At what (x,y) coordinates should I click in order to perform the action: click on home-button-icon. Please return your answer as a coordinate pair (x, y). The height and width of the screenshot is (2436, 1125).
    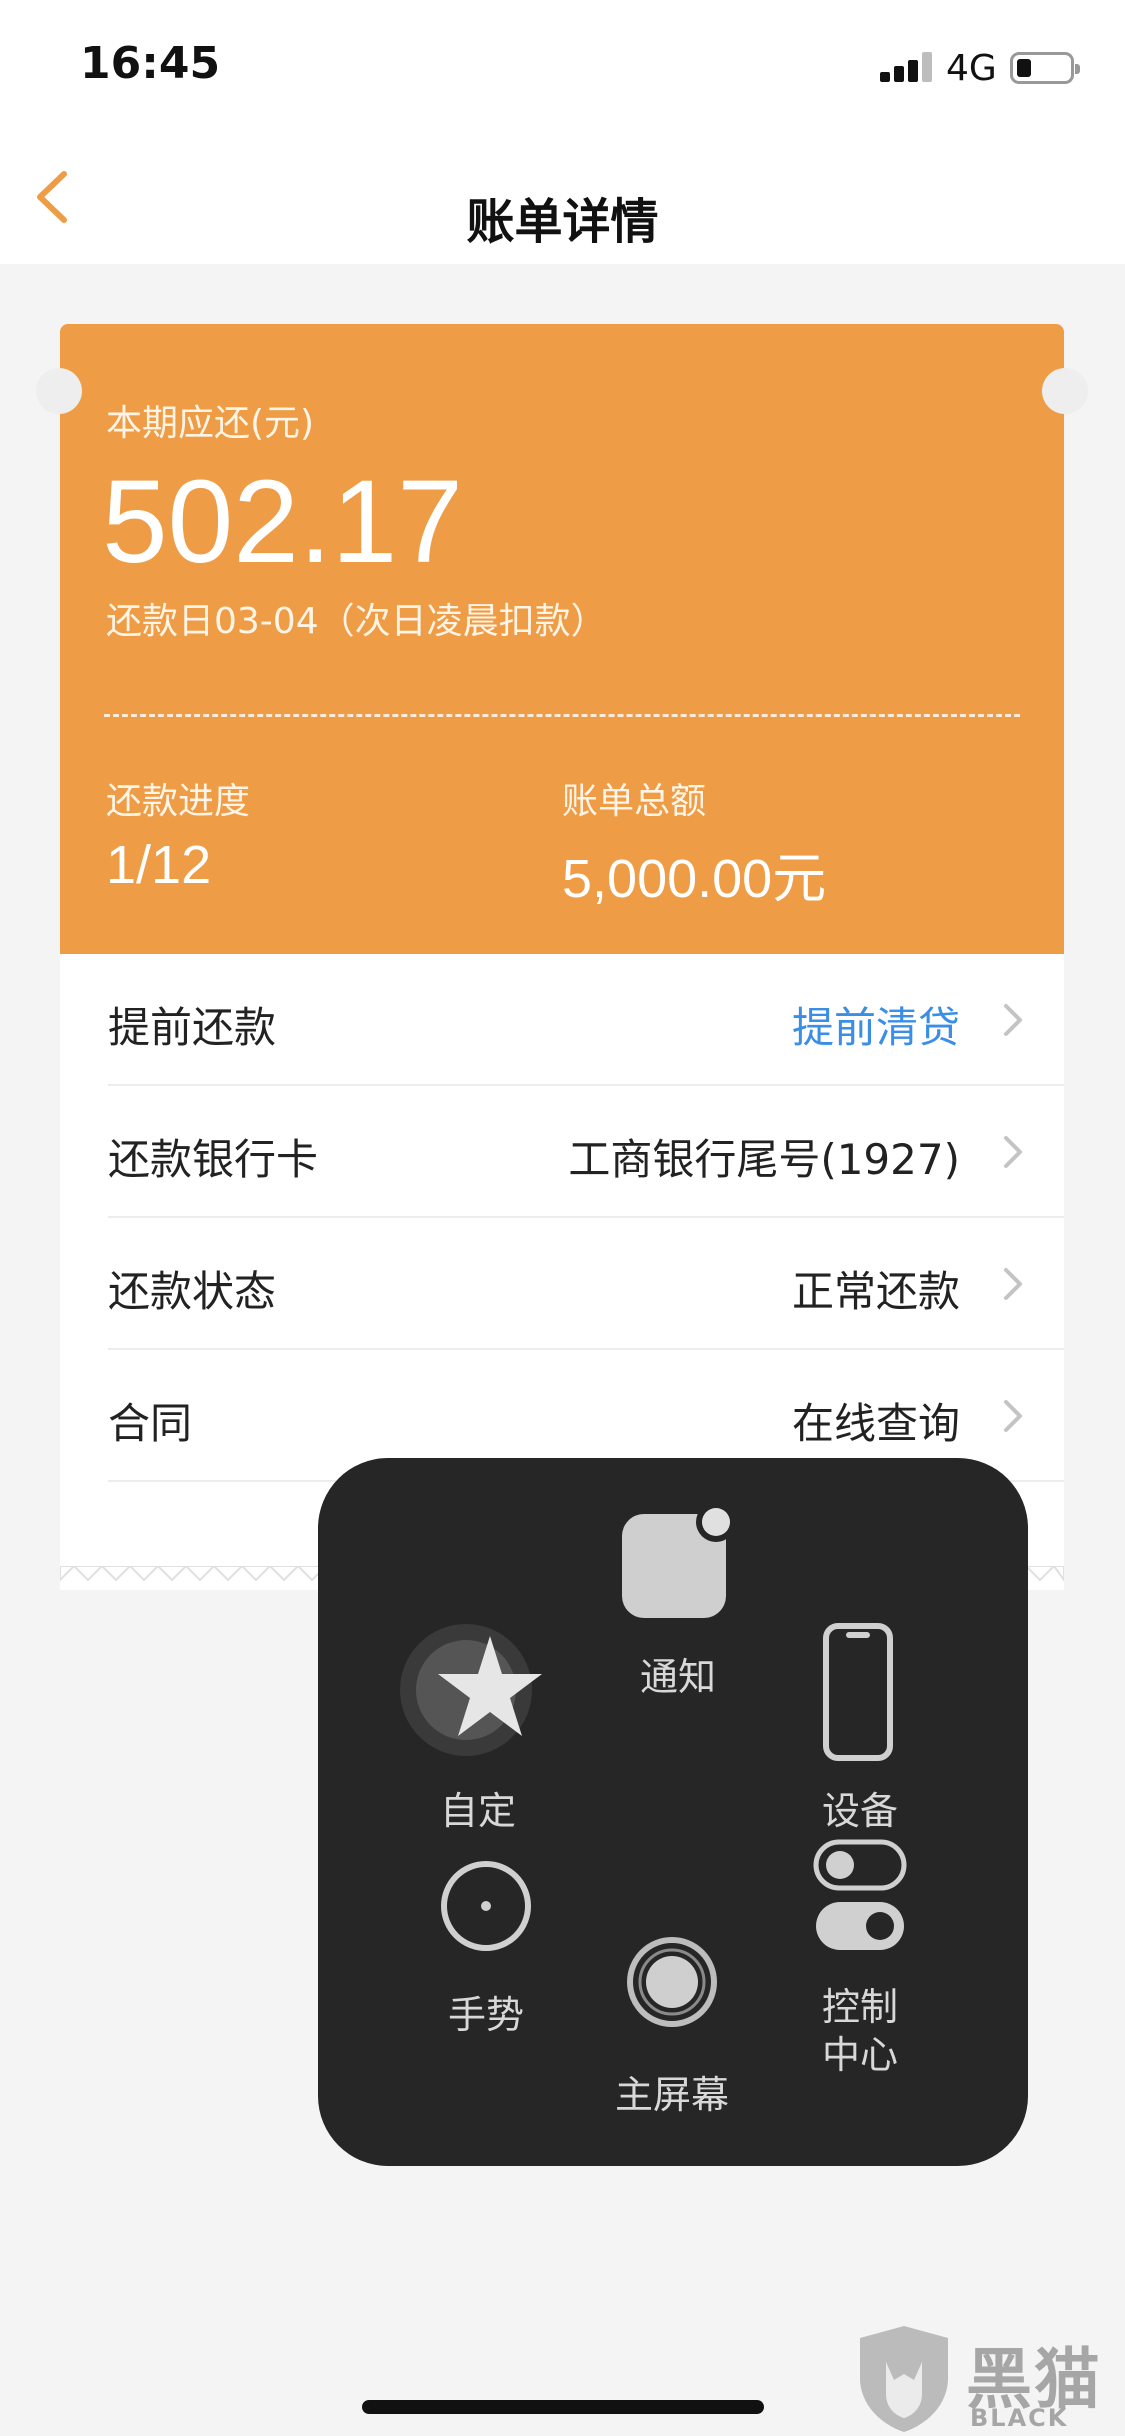
    Looking at the image, I should click on (672, 1982).